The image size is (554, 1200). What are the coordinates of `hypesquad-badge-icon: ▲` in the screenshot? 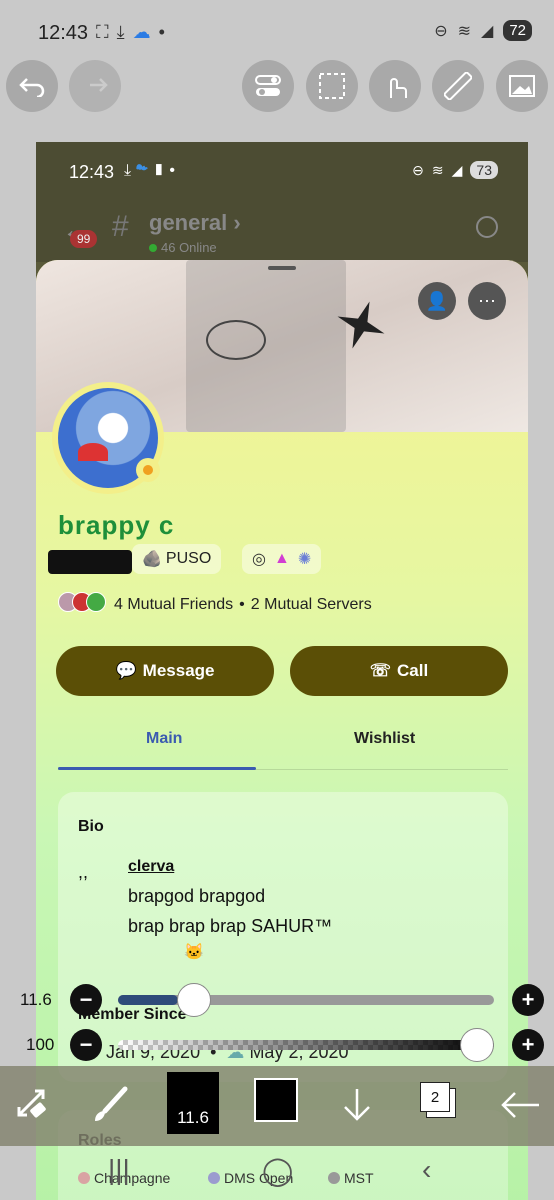 It's located at (282, 559).